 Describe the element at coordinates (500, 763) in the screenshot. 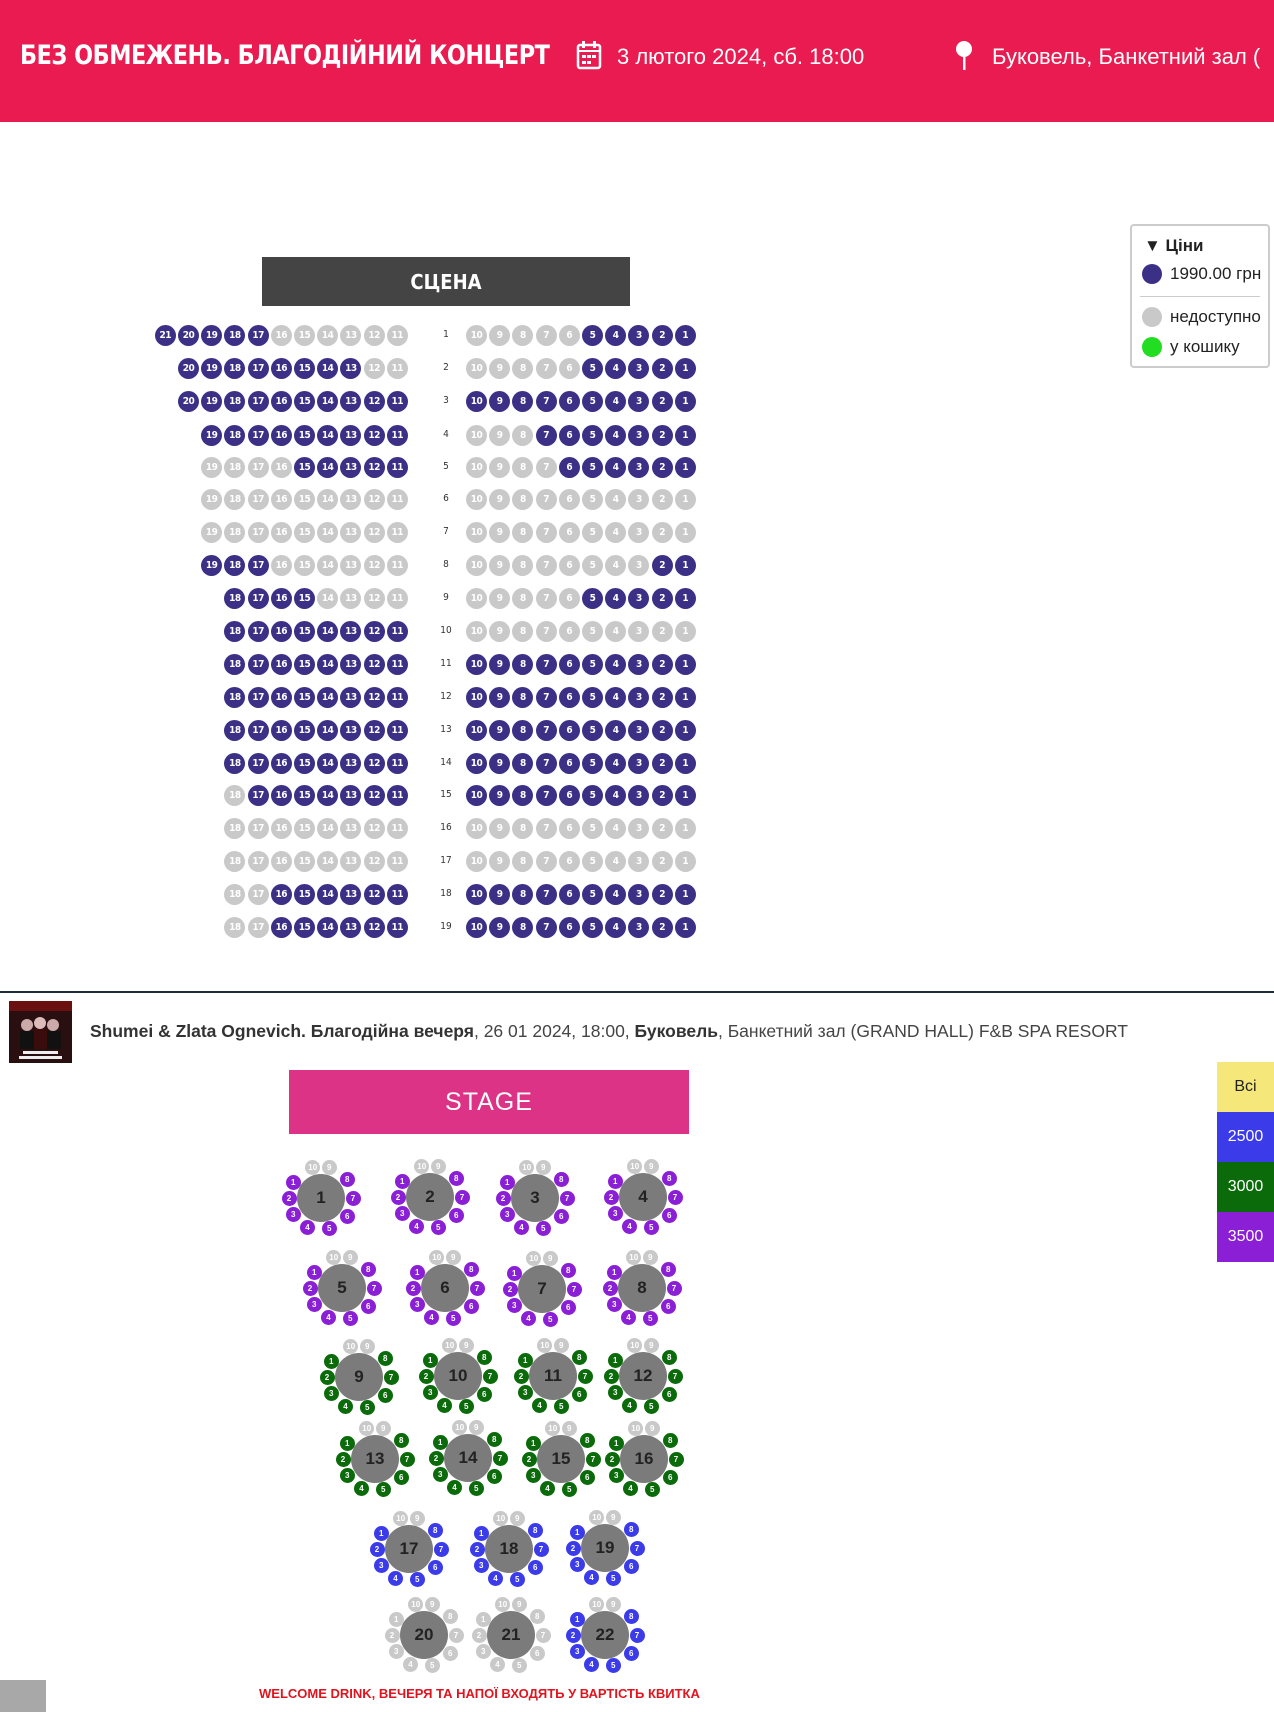

I see `seat: 9` at that location.